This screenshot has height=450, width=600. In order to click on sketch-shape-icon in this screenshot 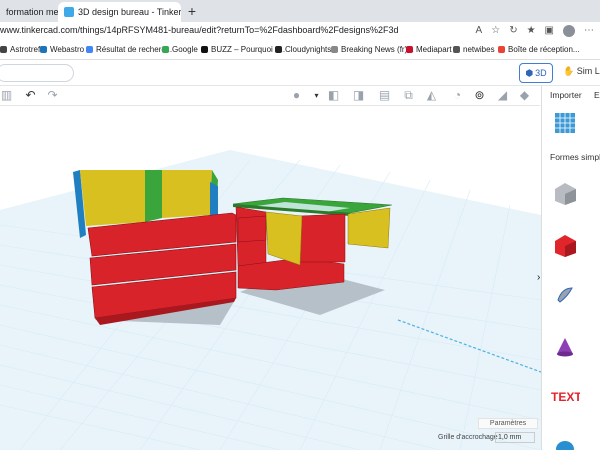, I will do `click(565, 295)`.